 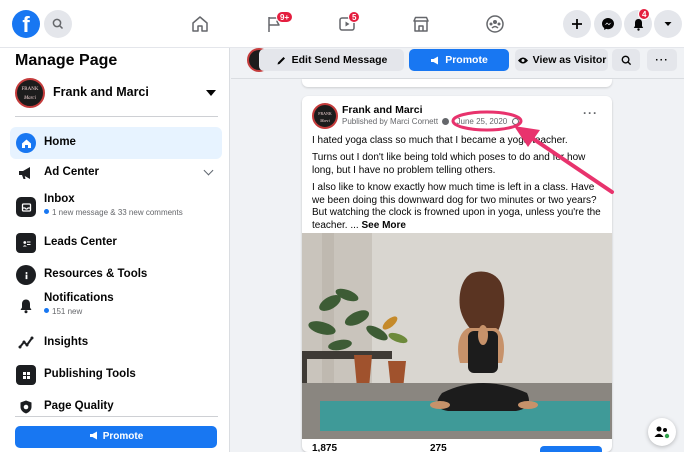 What do you see at coordinates (66, 342) in the screenshot?
I see `sidebar-item-label: Insights` at bounding box center [66, 342].